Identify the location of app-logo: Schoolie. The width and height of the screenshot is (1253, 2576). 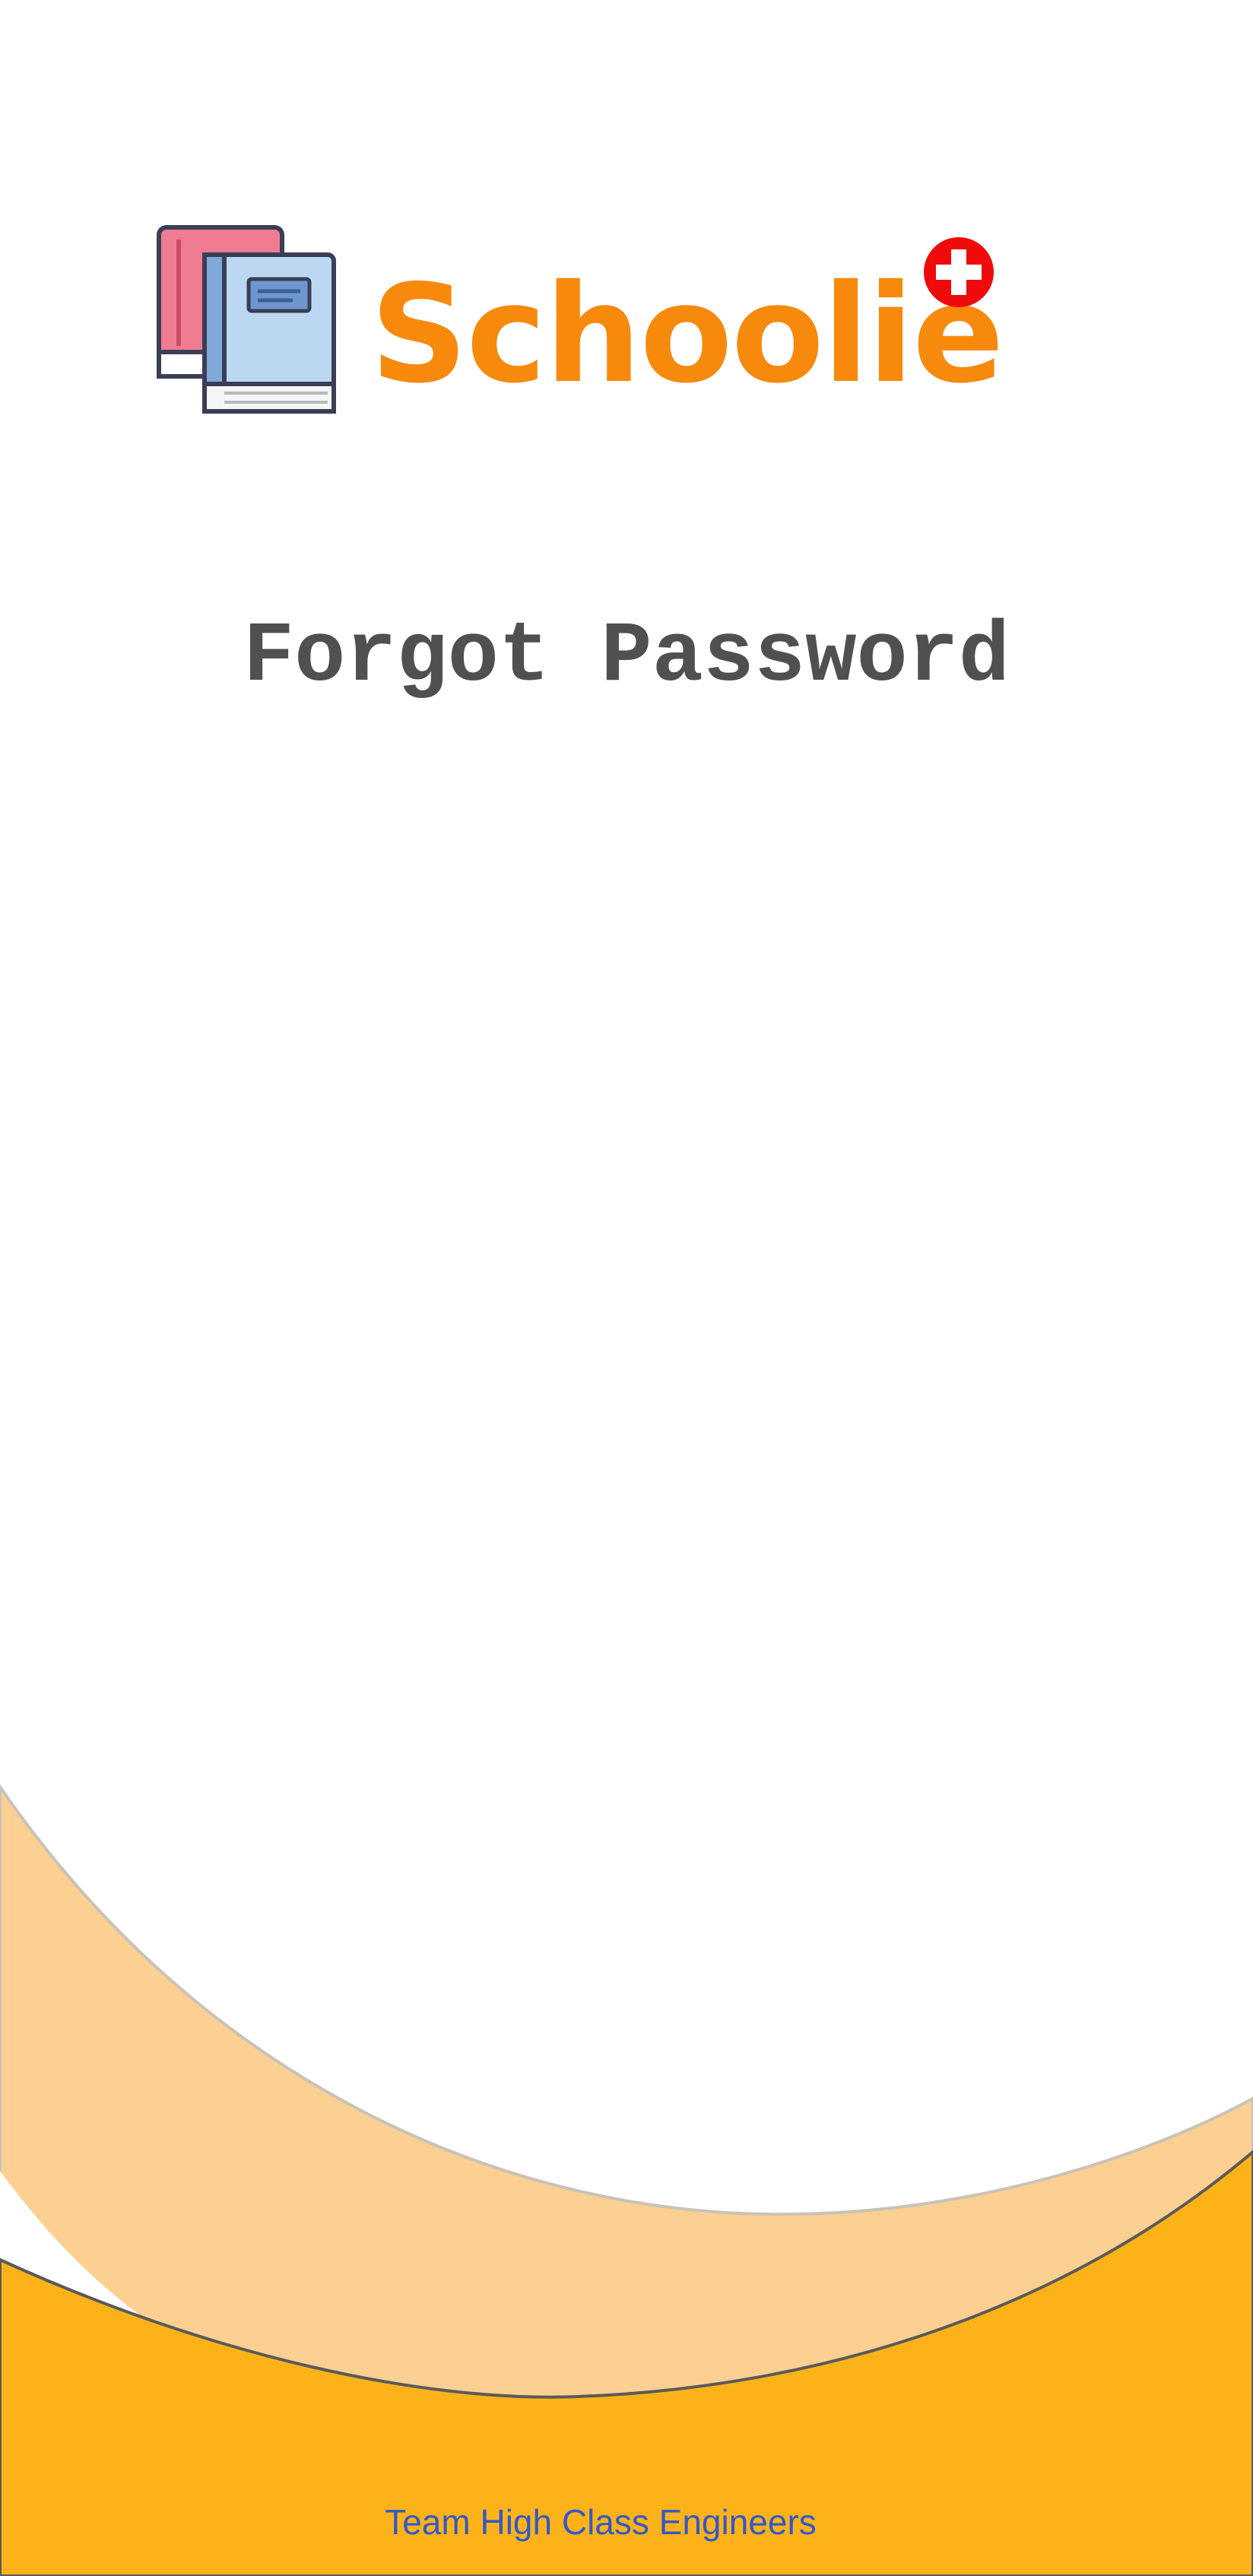
(581, 319).